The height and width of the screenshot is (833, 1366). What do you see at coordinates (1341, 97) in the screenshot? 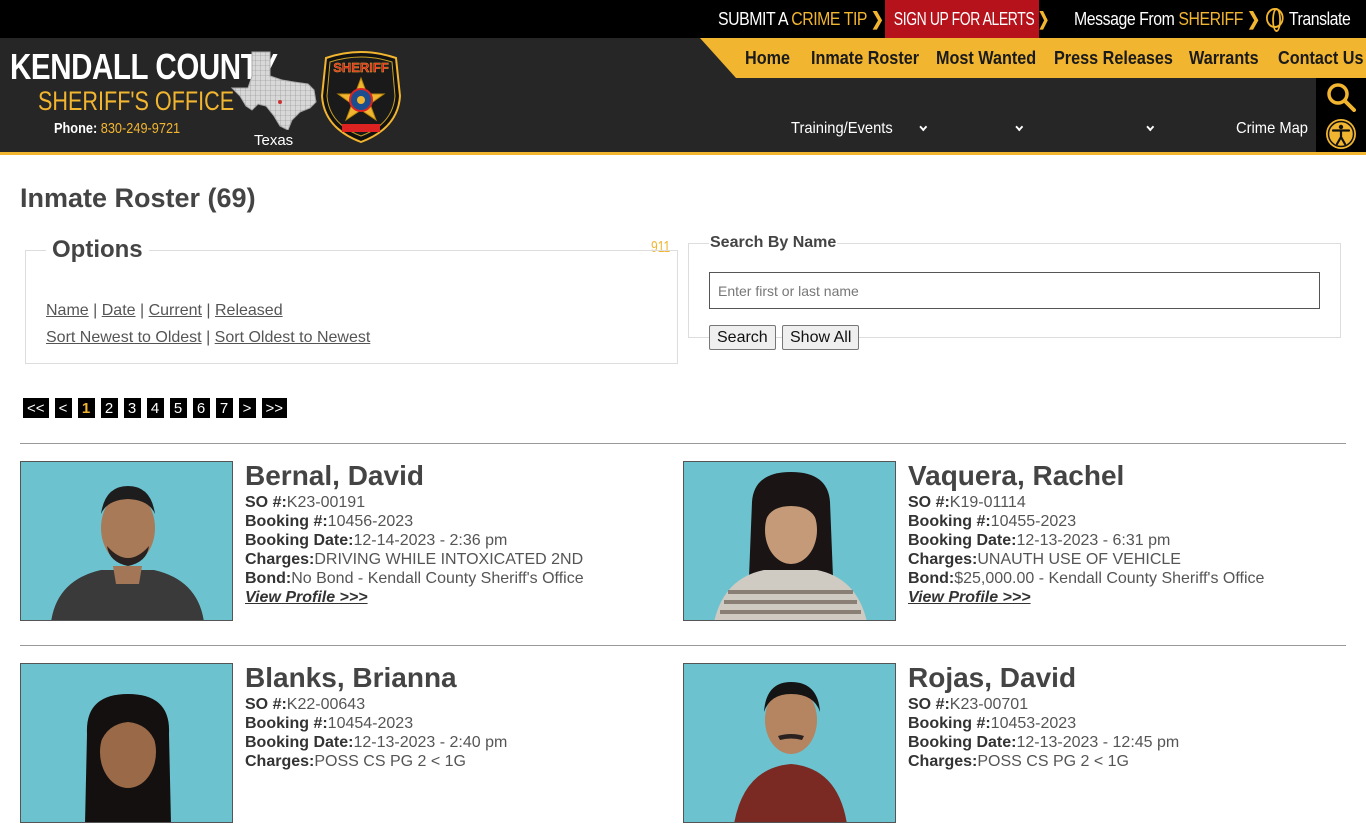
I see `search-icon` at bounding box center [1341, 97].